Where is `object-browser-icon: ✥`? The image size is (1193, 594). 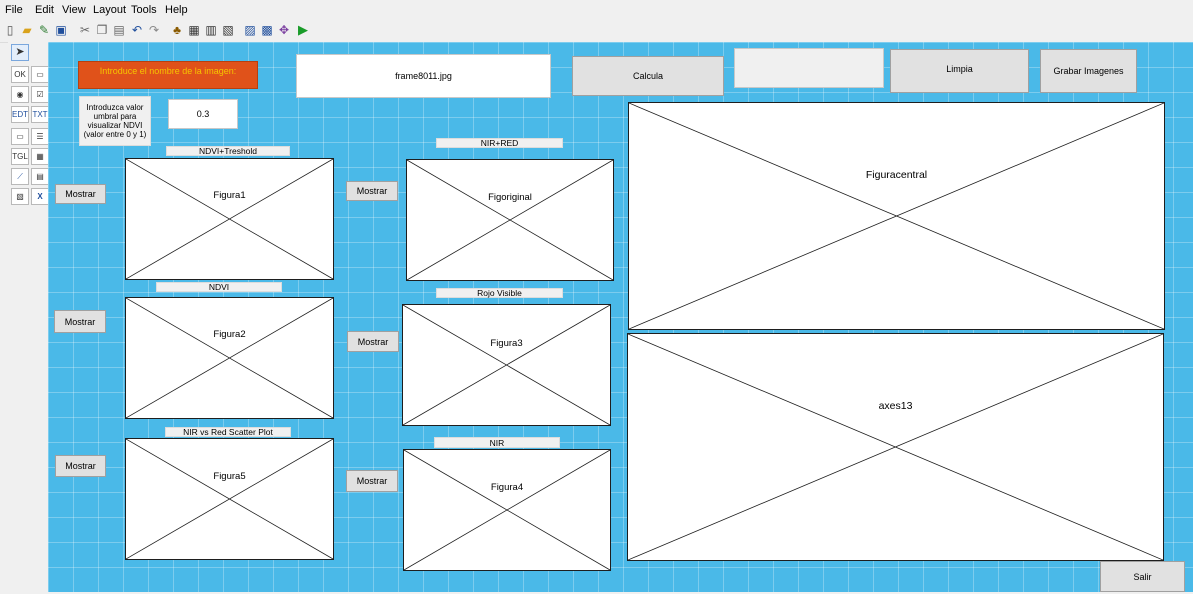
object-browser-icon: ✥ is located at coordinates (284, 30).